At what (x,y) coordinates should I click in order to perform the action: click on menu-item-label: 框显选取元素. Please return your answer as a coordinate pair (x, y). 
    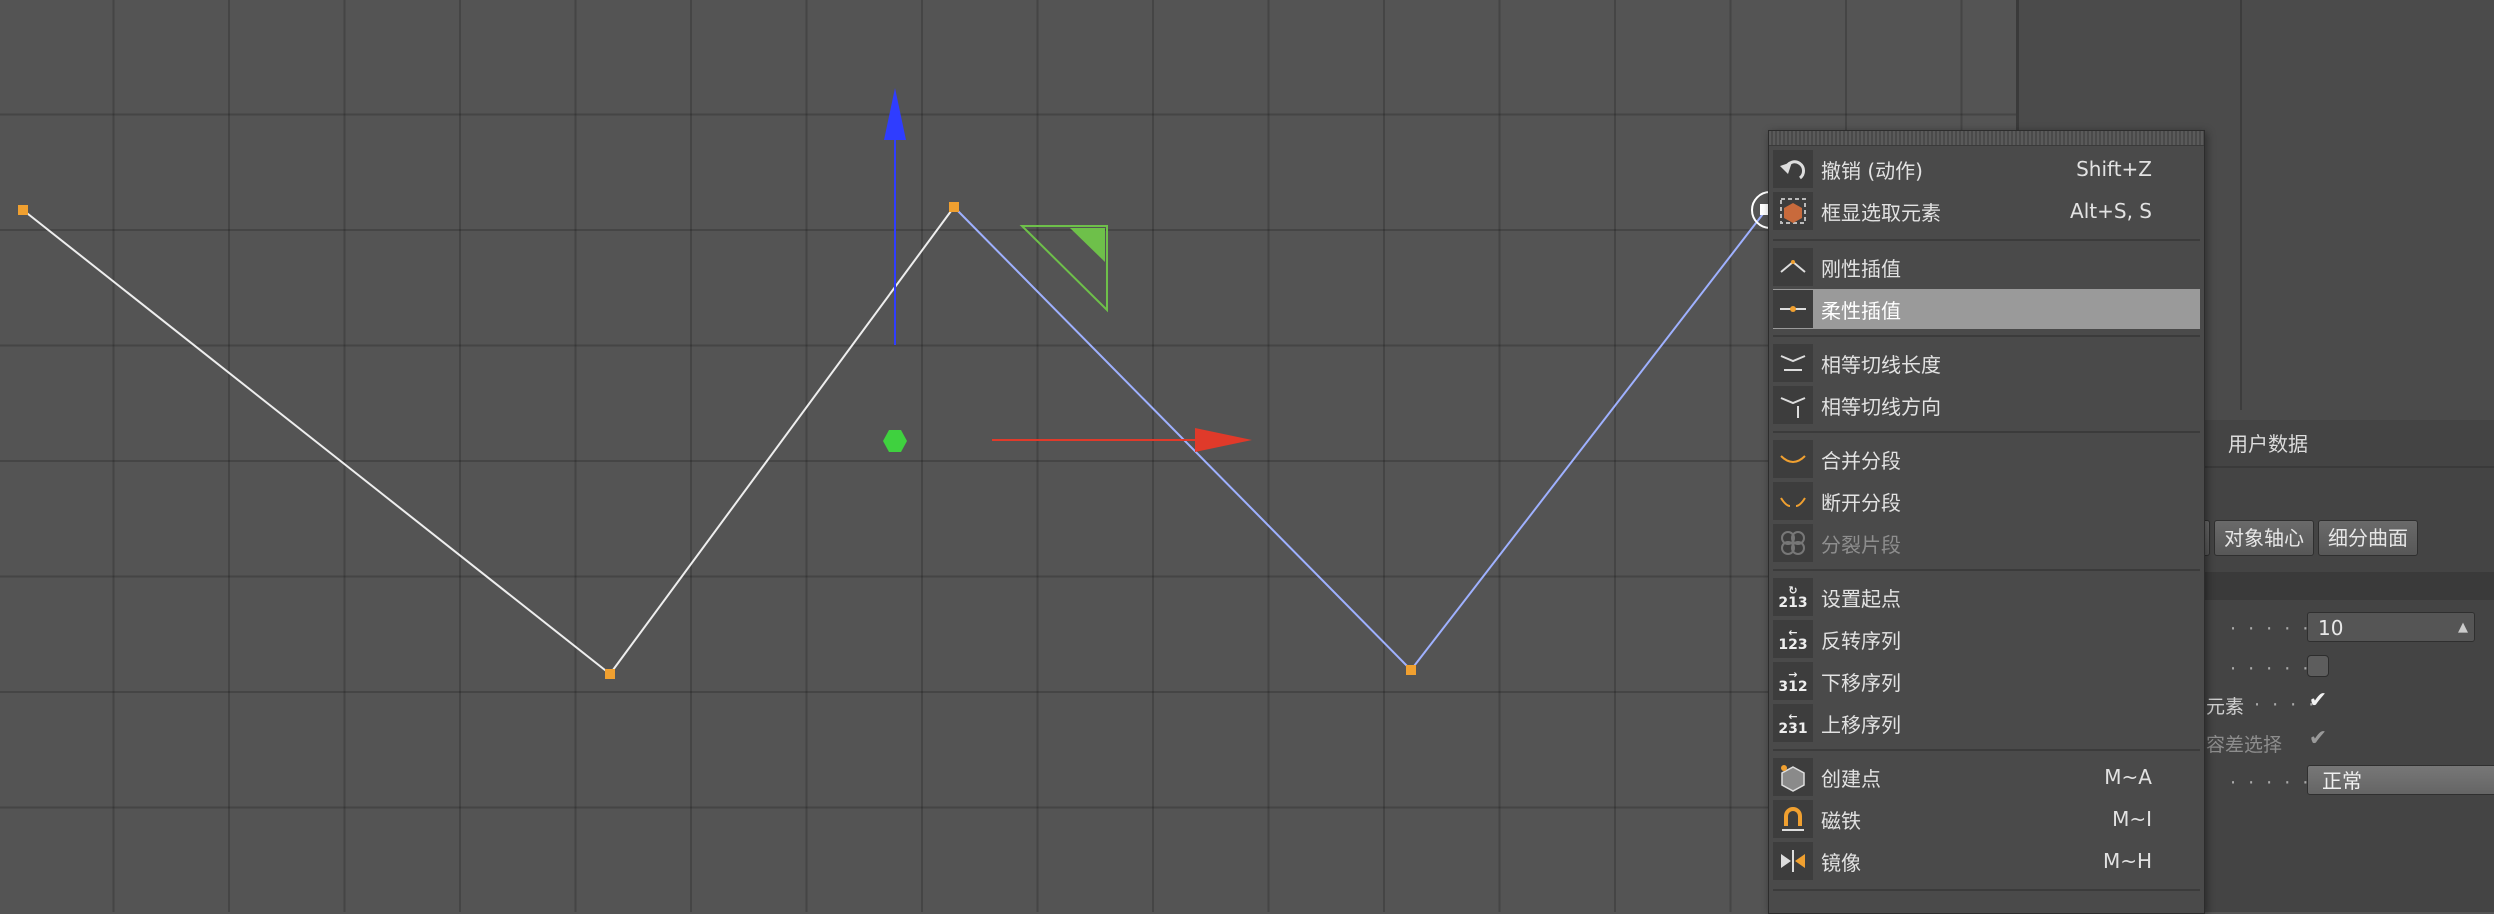
    Looking at the image, I should click on (1881, 212).